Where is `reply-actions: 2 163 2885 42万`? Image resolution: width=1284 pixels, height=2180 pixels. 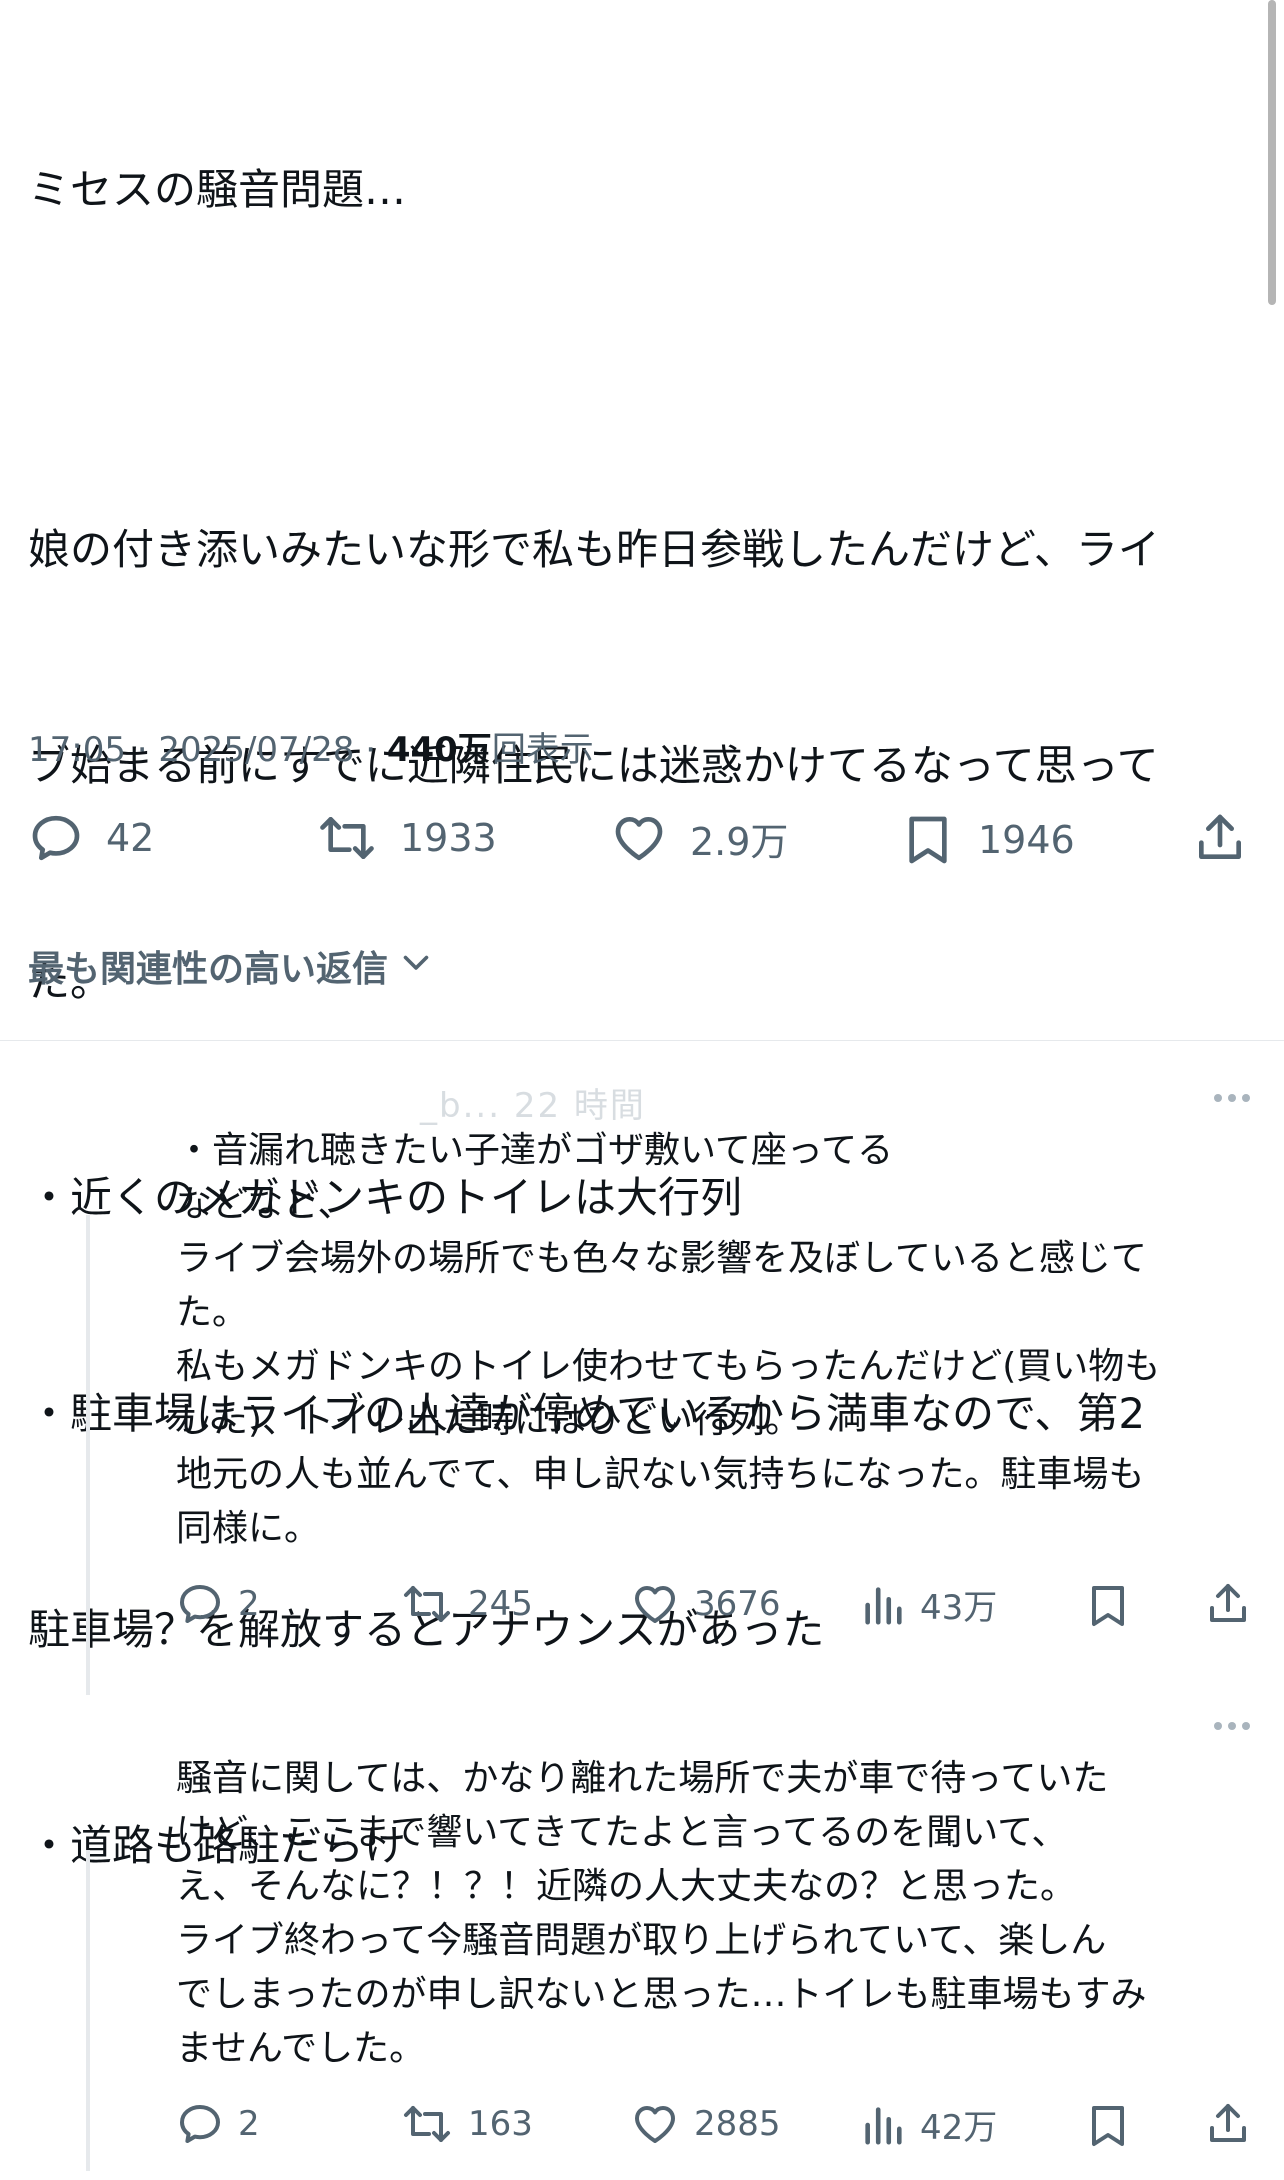
reply-actions: 2 163 2885 42万 is located at coordinates (642, 2140).